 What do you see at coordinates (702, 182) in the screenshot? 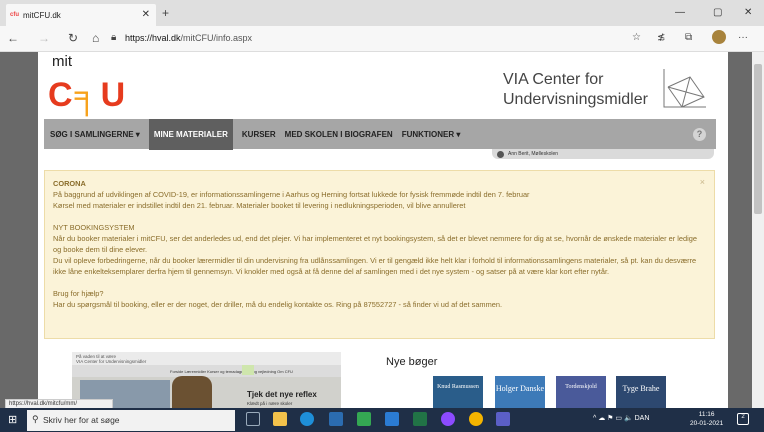
I see `alert-close-icon: ×` at bounding box center [702, 182].